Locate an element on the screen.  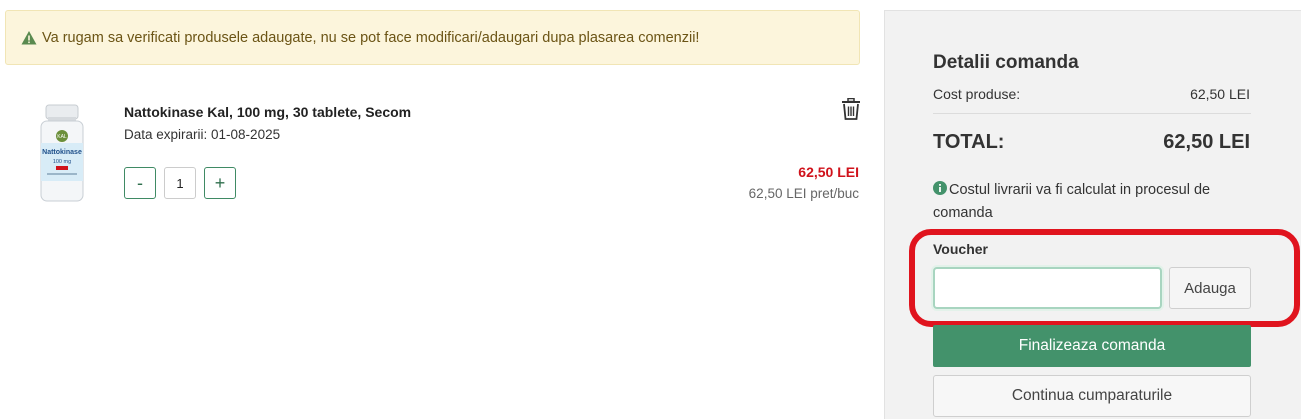
summary-divider is located at coordinates (1092, 113).